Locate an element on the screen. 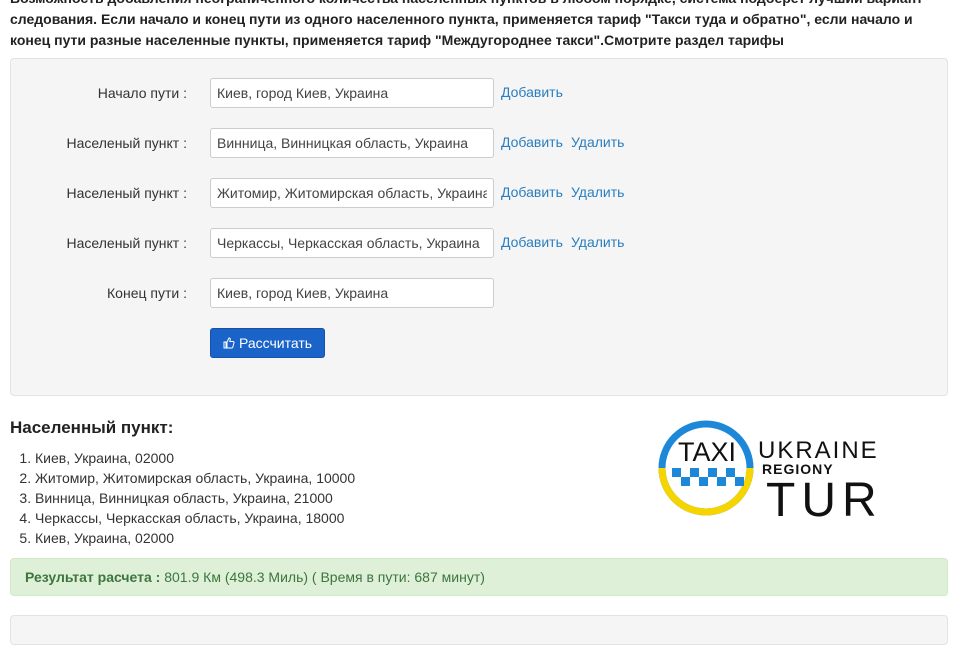  start-row: Начало пути : Добавить is located at coordinates (479, 93).